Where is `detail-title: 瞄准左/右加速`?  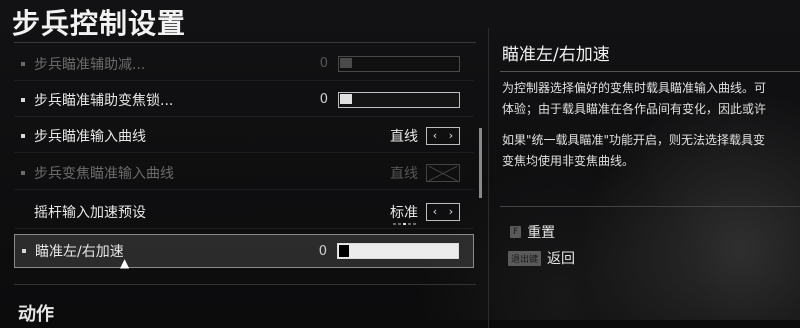
detail-title: 瞄准左/右加速 is located at coordinates (556, 55).